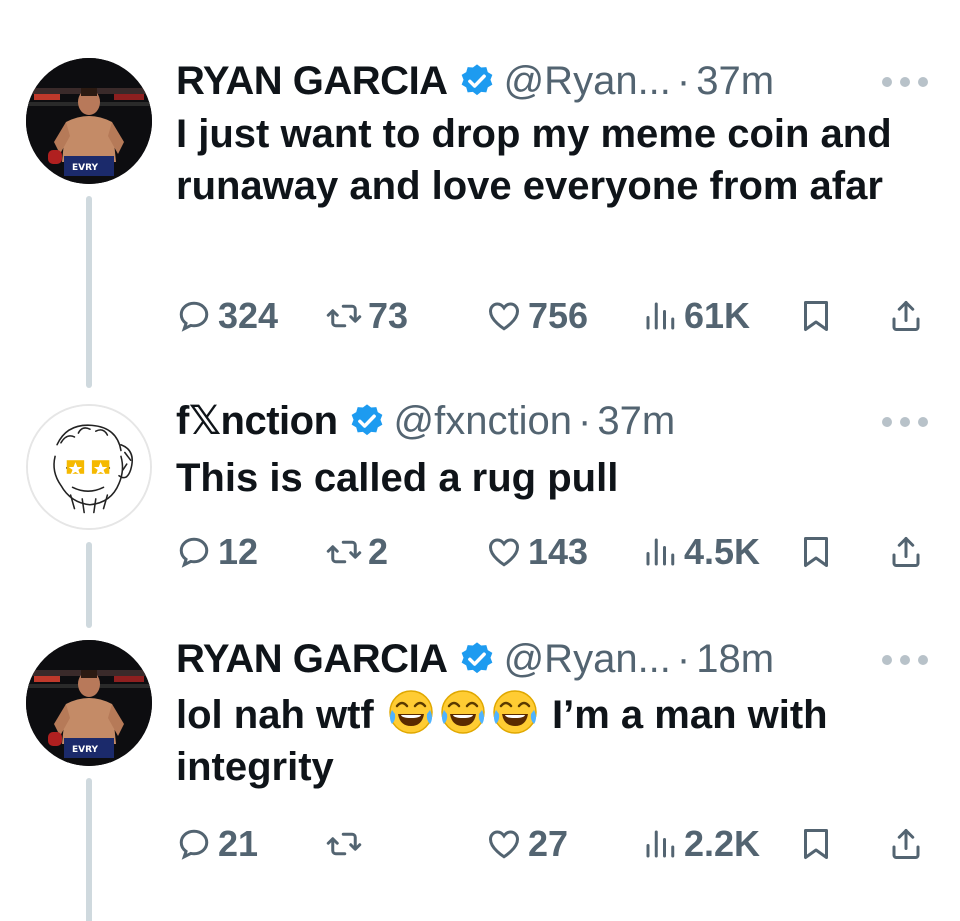 This screenshot has width=960, height=921. Describe the element at coordinates (238, 551) in the screenshot. I see `reply-count: 12` at that location.